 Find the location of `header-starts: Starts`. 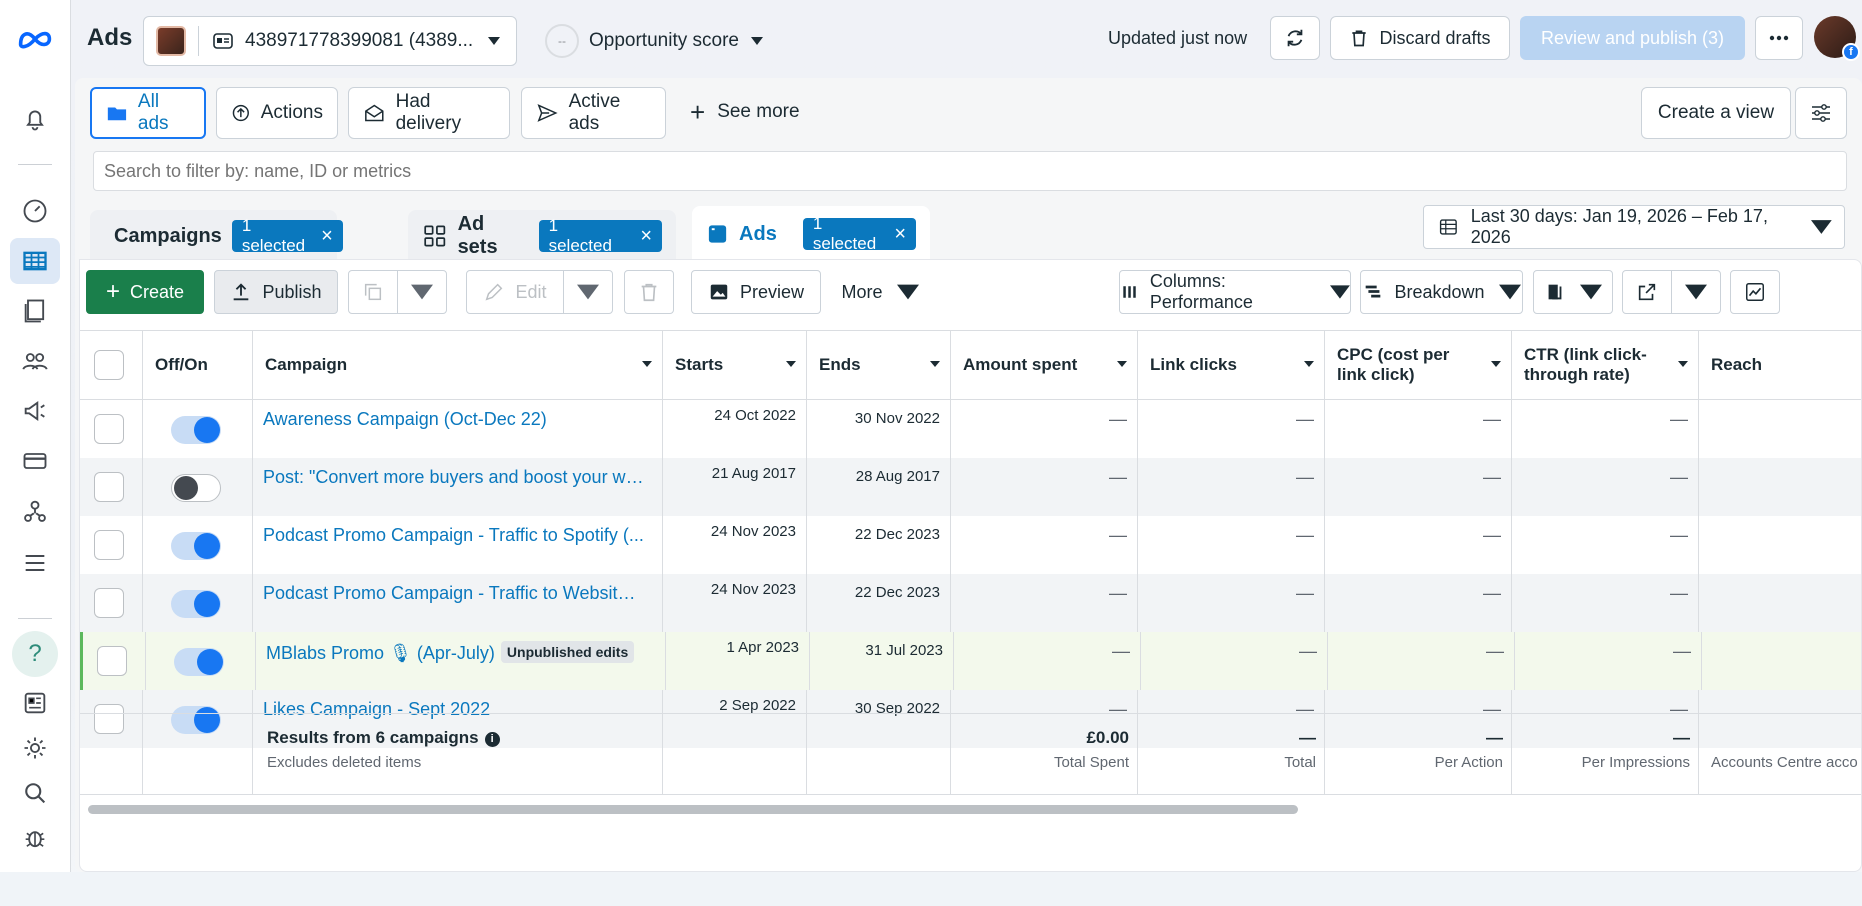

header-starts: Starts is located at coordinates (735, 365).